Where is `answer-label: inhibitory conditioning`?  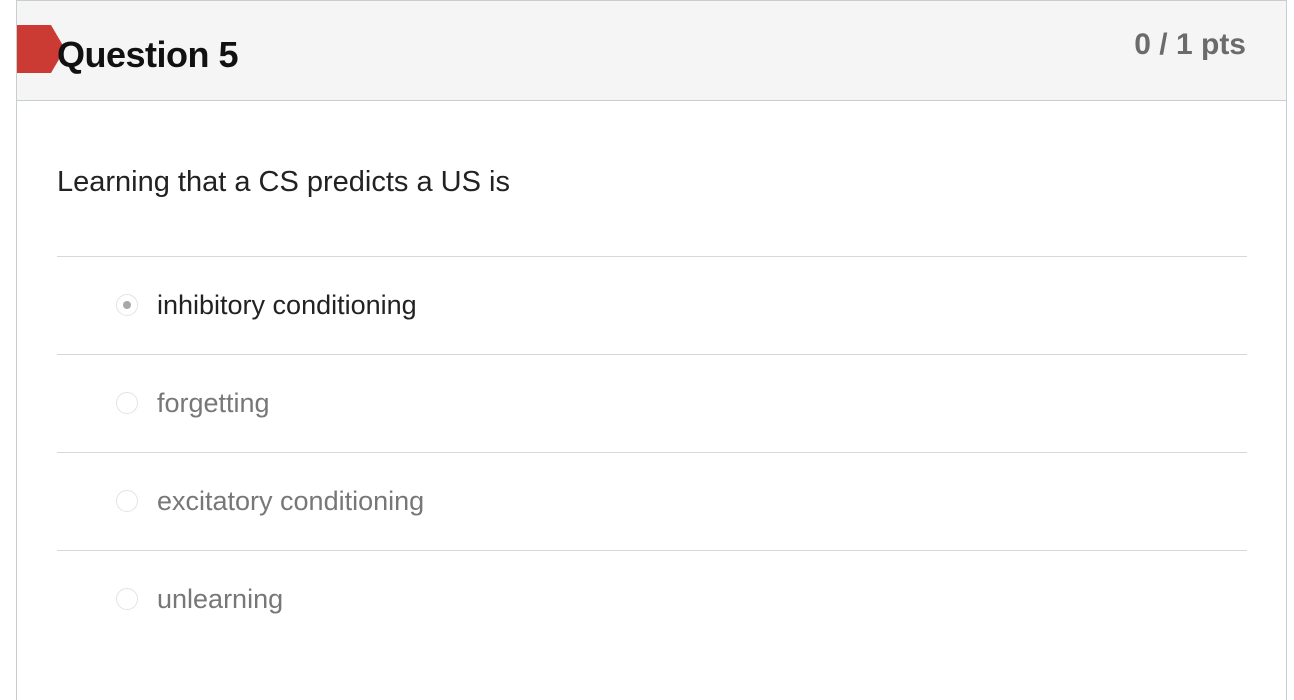
answer-label: inhibitory conditioning is located at coordinates (287, 305).